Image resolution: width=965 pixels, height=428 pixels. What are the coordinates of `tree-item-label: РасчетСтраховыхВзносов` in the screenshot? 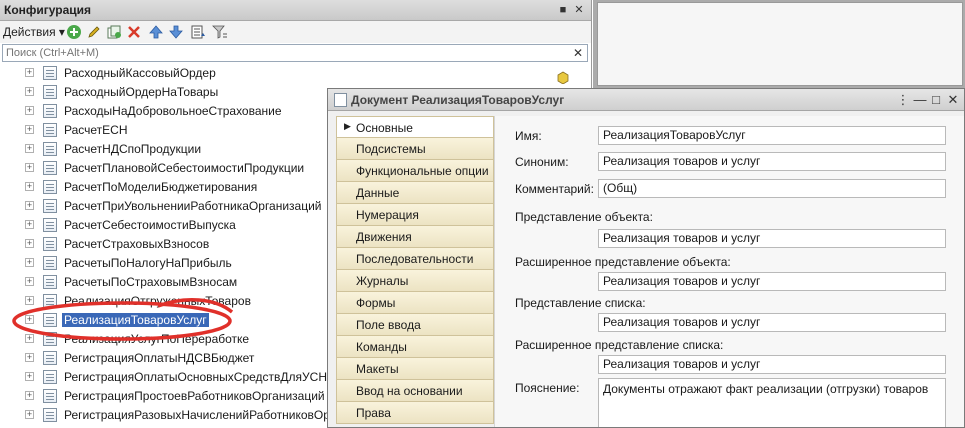 It's located at (137, 244).